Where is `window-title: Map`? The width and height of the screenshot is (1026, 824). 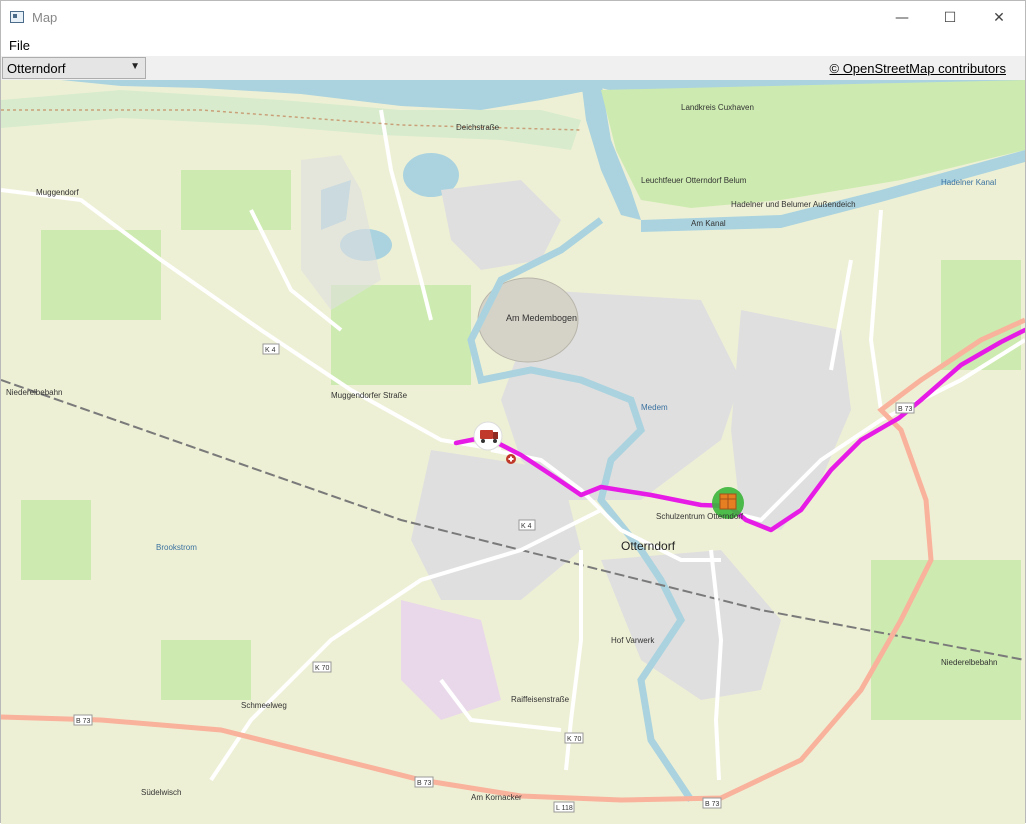
window-title: Map is located at coordinates (45, 17).